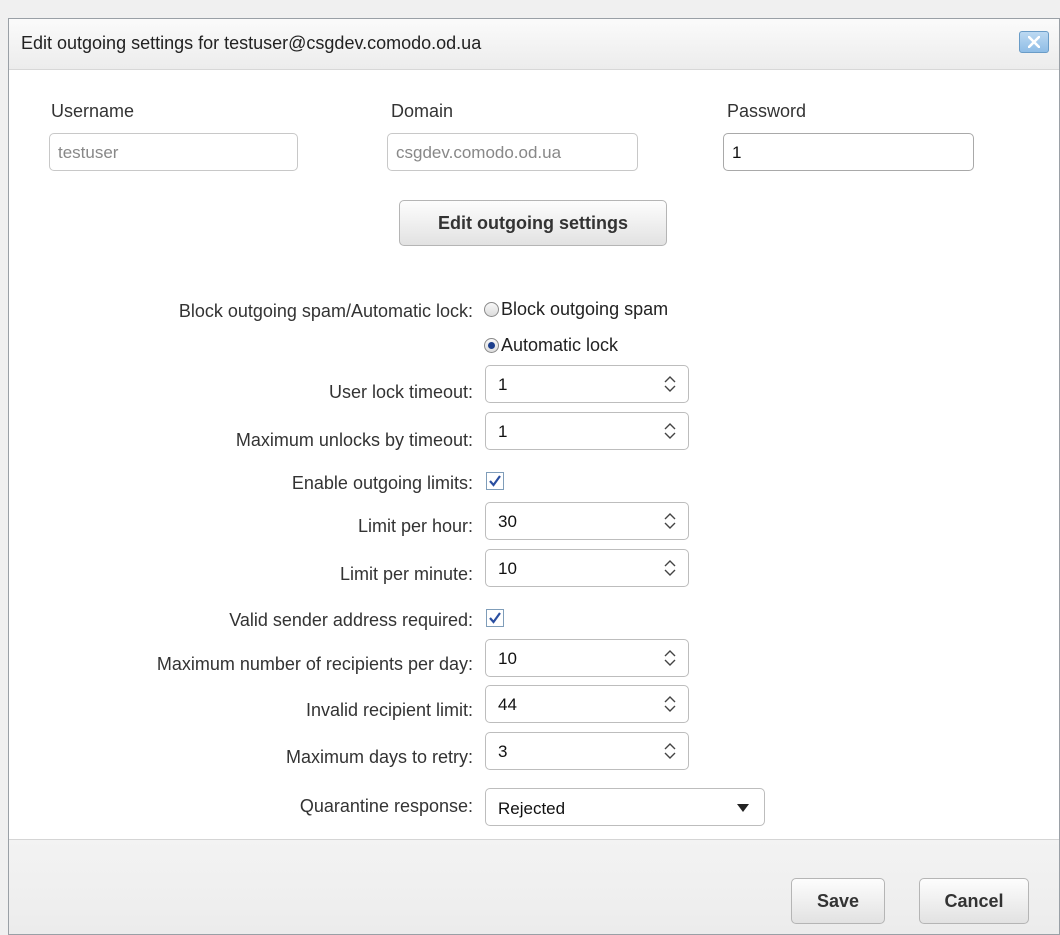 The width and height of the screenshot is (1060, 935). I want to click on limit-per-hour-value: 30, so click(507, 521).